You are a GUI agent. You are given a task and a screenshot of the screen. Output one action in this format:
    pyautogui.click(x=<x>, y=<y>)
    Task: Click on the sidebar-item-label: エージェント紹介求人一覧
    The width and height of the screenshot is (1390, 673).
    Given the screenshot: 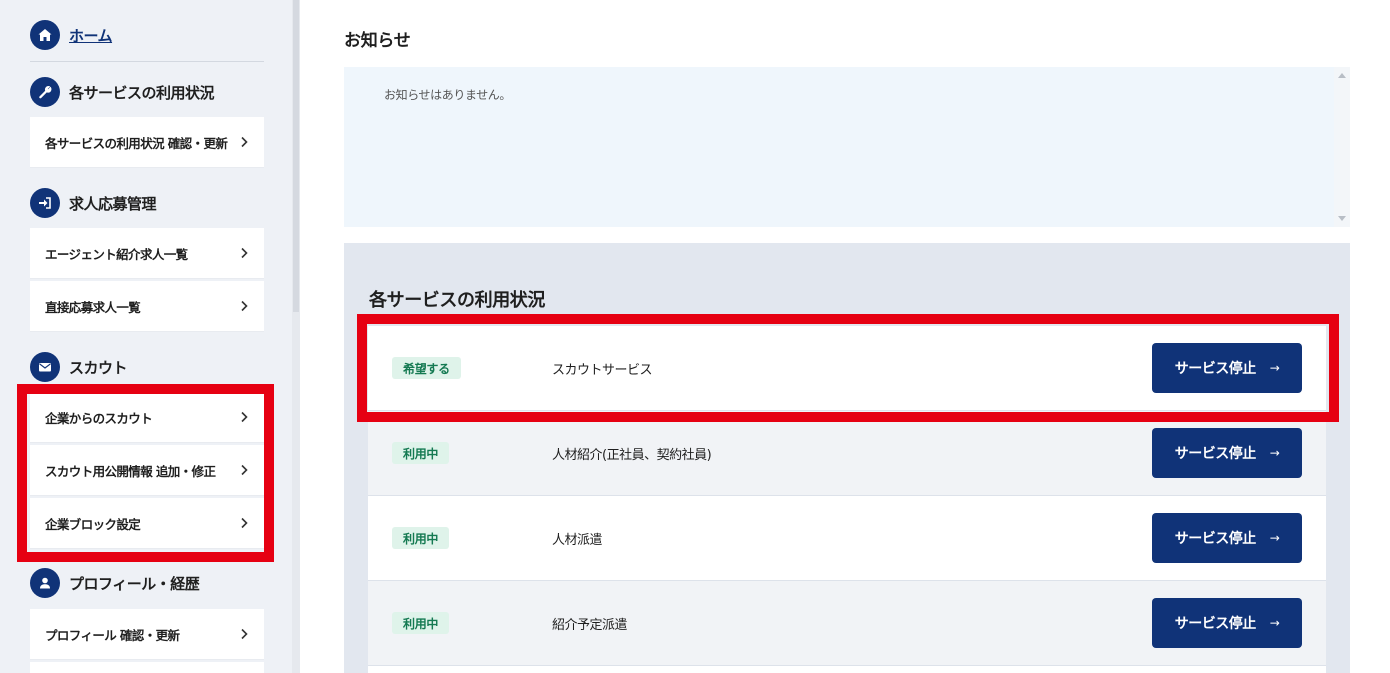 What is the action you would take?
    pyautogui.click(x=116, y=254)
    